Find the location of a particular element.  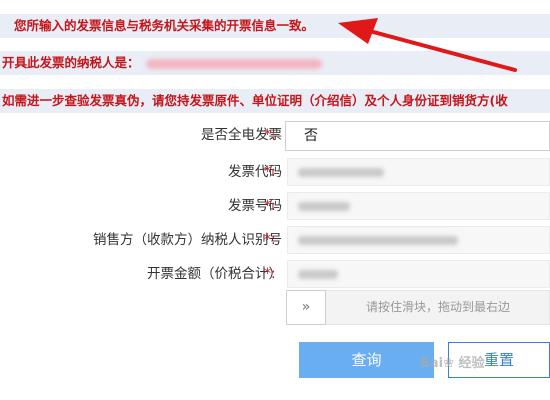

invoice-amount-redacted is located at coordinates (318, 274).